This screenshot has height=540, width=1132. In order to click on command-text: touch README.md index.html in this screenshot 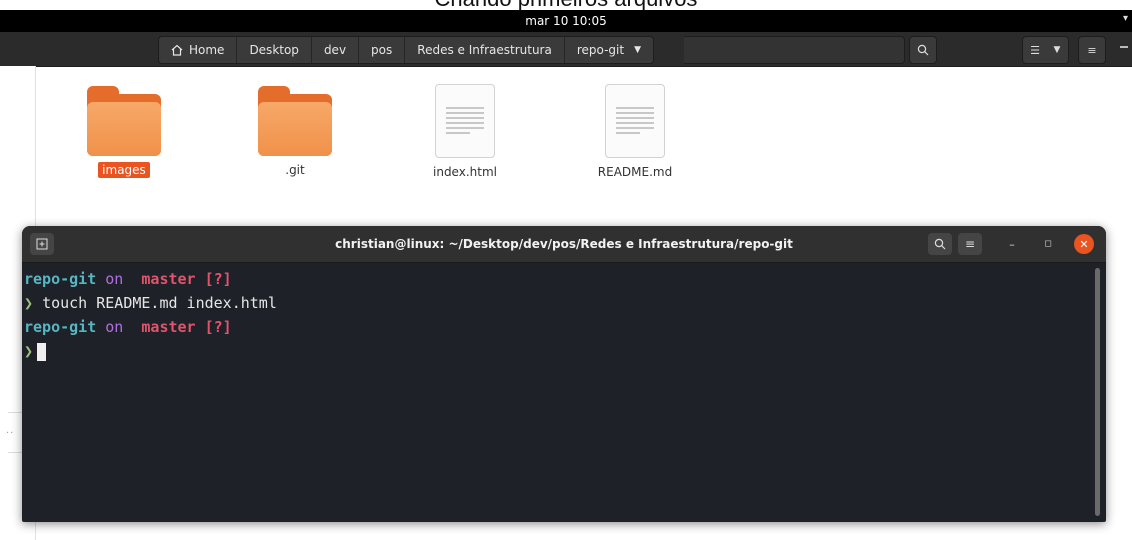, I will do `click(159, 303)`.